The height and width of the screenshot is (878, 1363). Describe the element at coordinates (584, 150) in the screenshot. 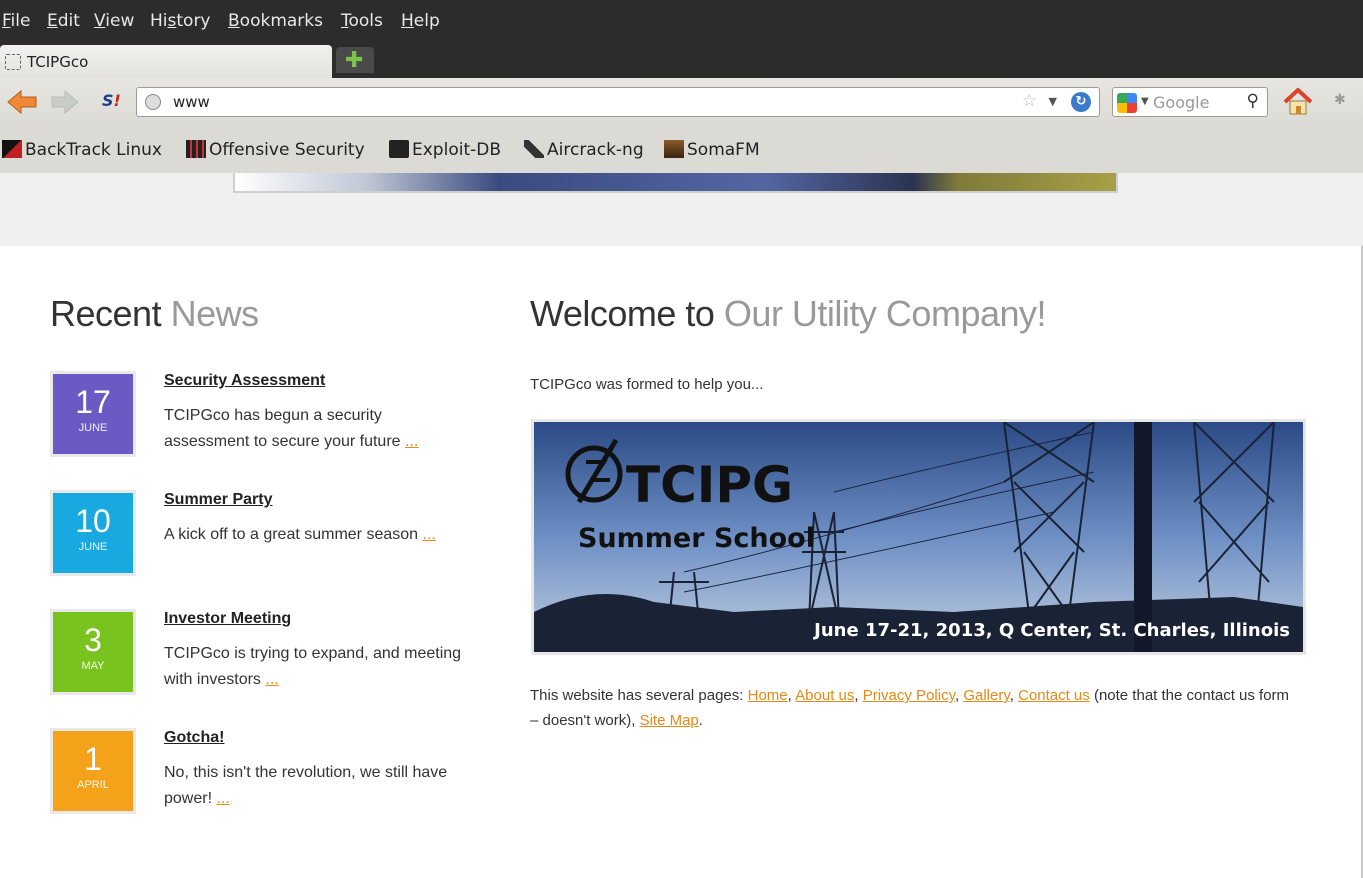

I see `bookmark-aircrack-ng: Aircrack-ng` at that location.